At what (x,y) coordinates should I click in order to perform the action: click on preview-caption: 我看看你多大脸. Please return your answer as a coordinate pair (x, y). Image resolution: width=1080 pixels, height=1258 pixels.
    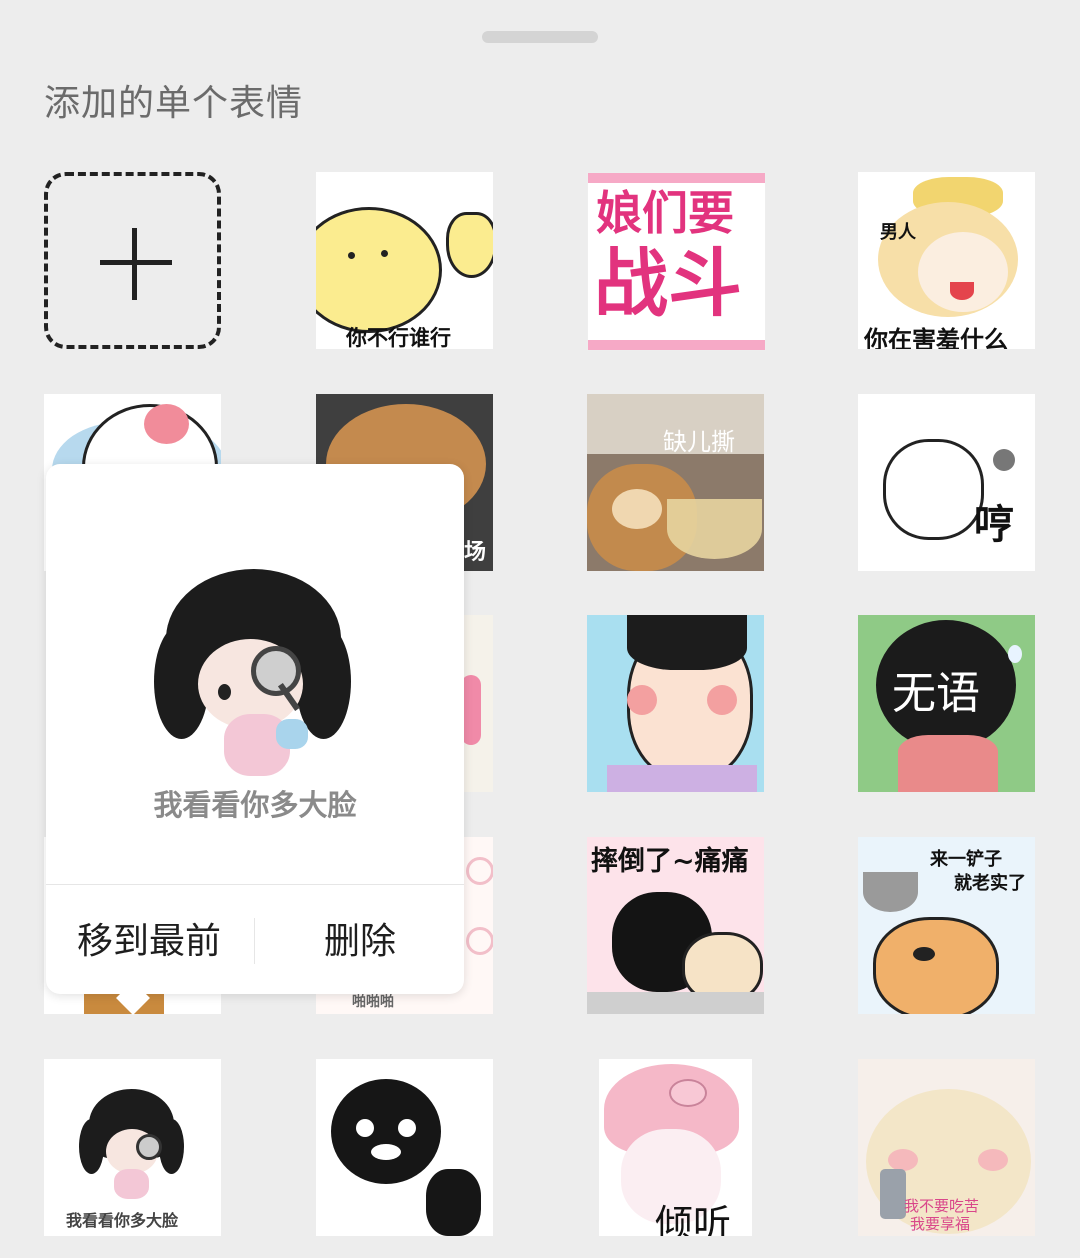
    Looking at the image, I should click on (255, 805).